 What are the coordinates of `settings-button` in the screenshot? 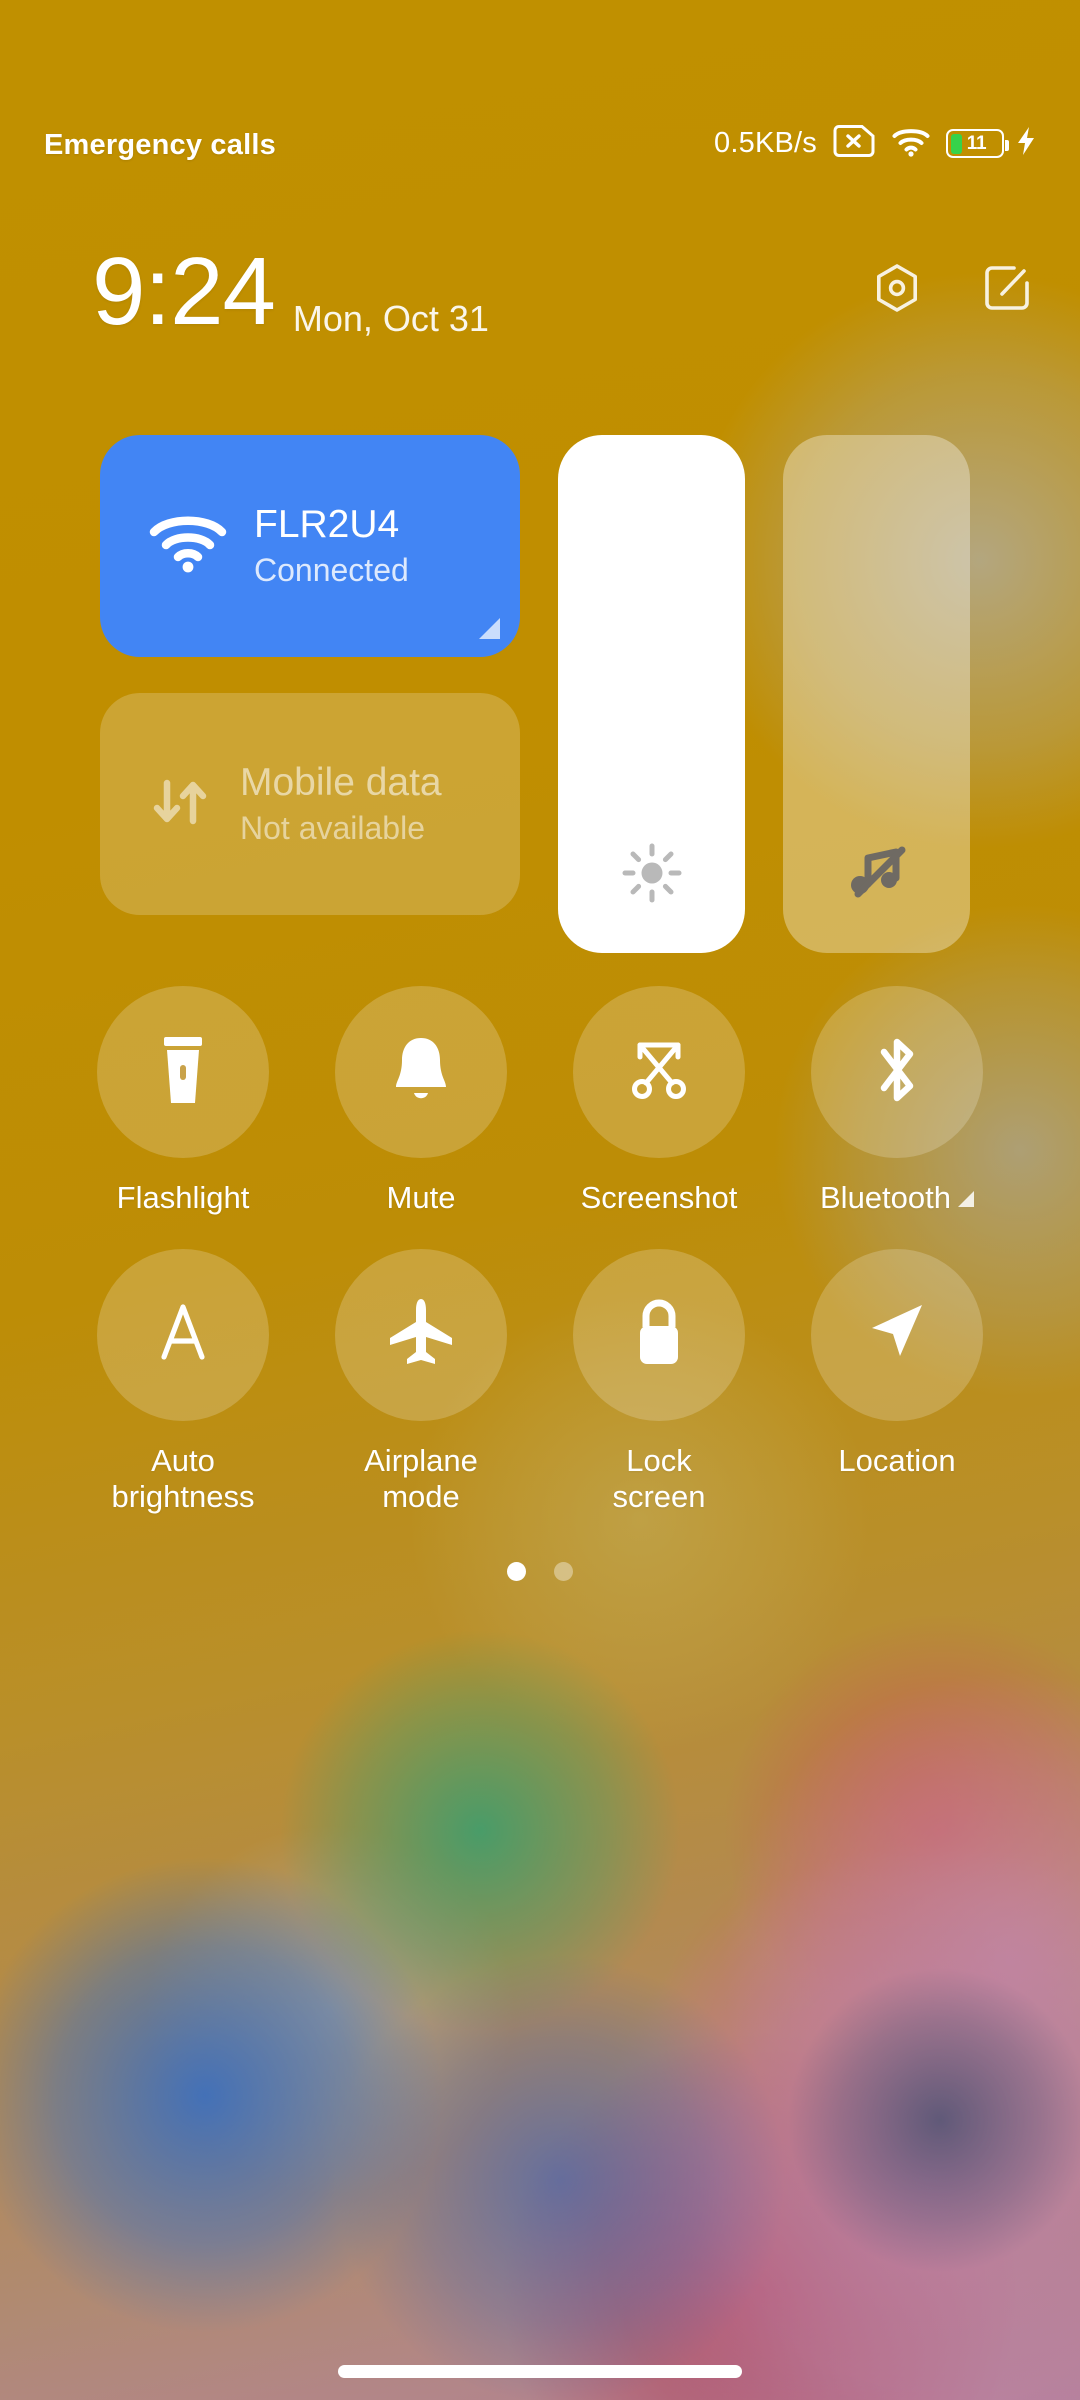 It's located at (897, 290).